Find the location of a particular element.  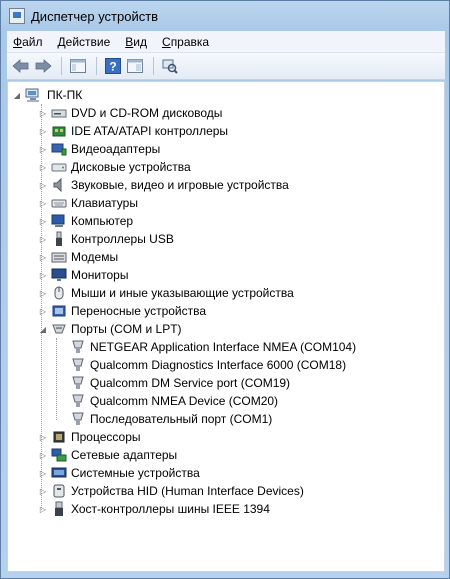

tree-category: ▷ Системные устройства is located at coordinates (119, 473).